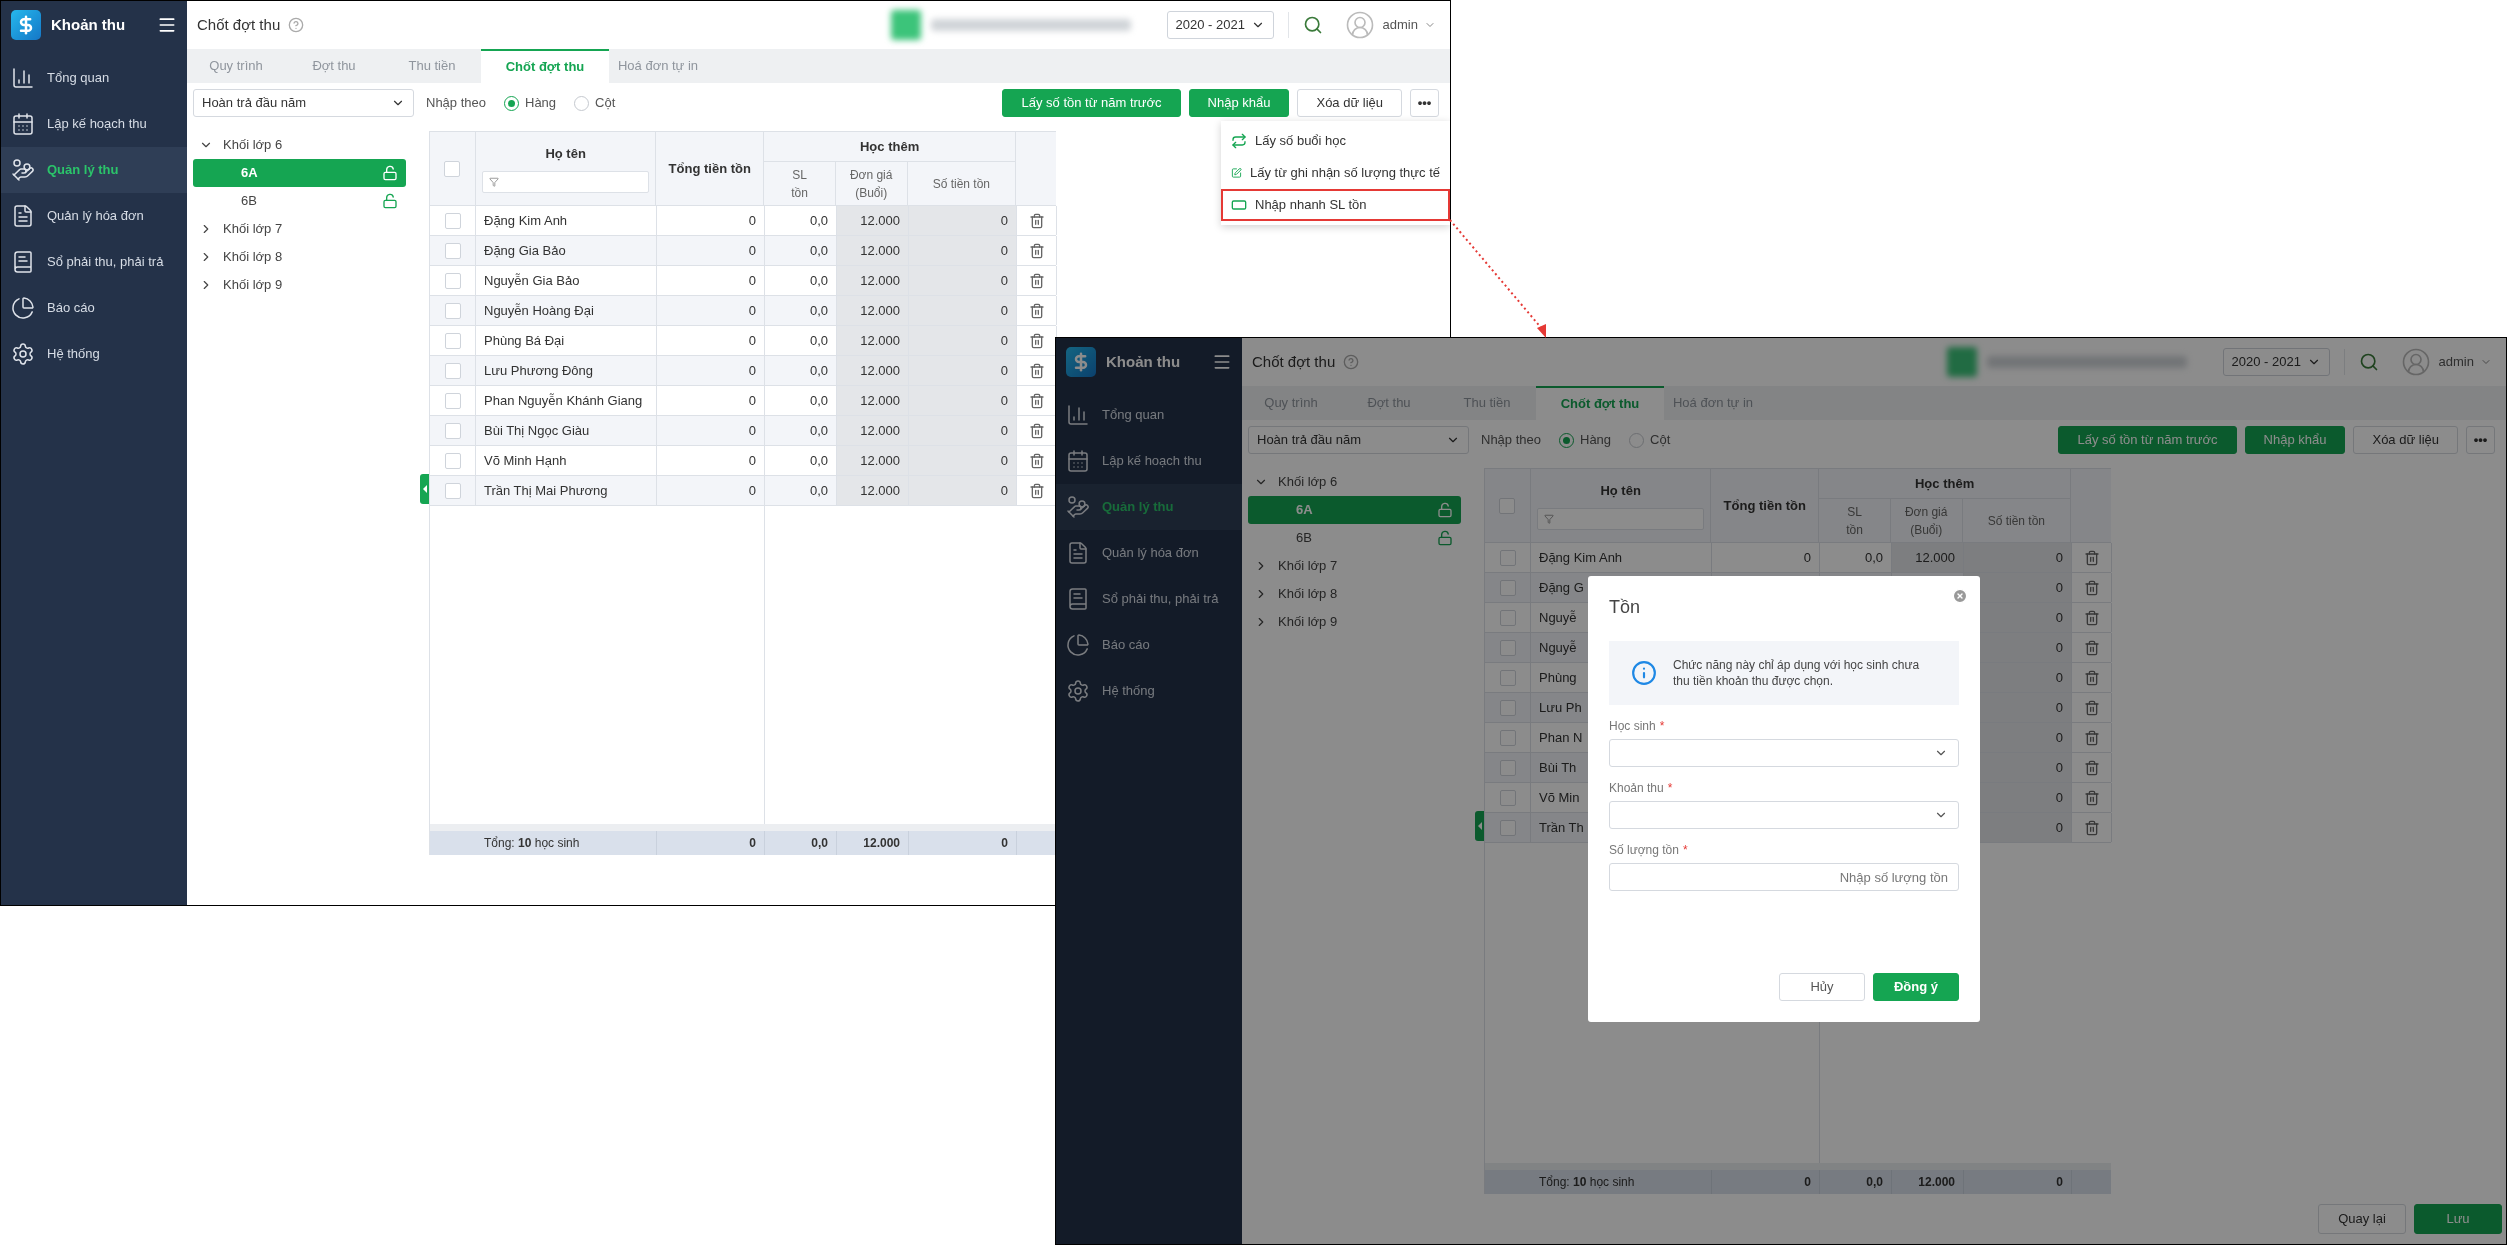  Describe the element at coordinates (1335, 205) in the screenshot. I see `menu-item: Nhập nhanh SL tồn` at that location.